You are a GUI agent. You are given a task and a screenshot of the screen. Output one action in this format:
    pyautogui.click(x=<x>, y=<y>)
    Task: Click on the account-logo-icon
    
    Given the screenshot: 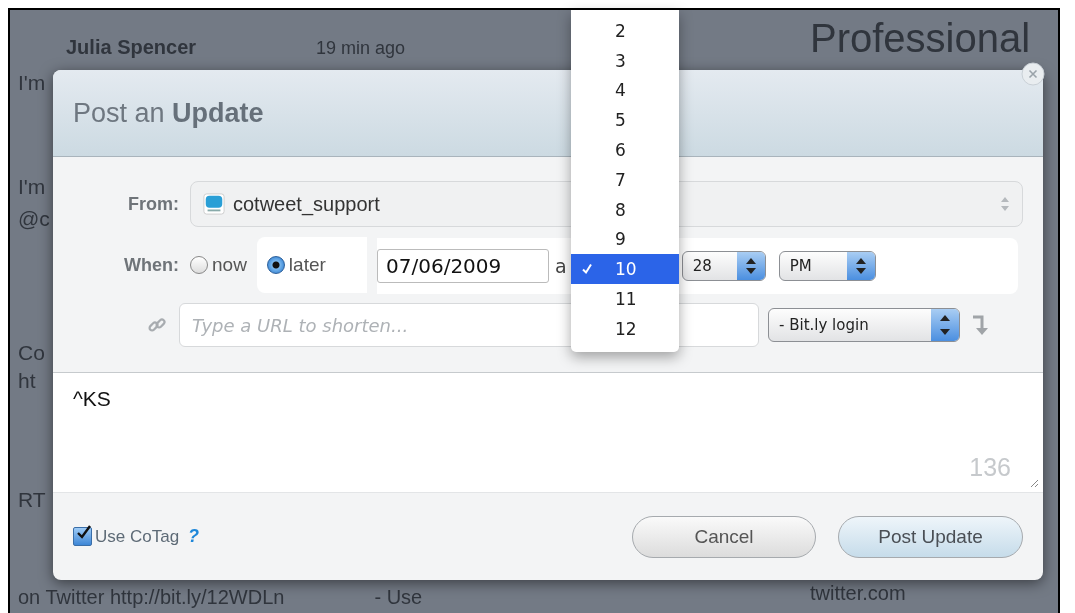 What is the action you would take?
    pyautogui.click(x=214, y=204)
    